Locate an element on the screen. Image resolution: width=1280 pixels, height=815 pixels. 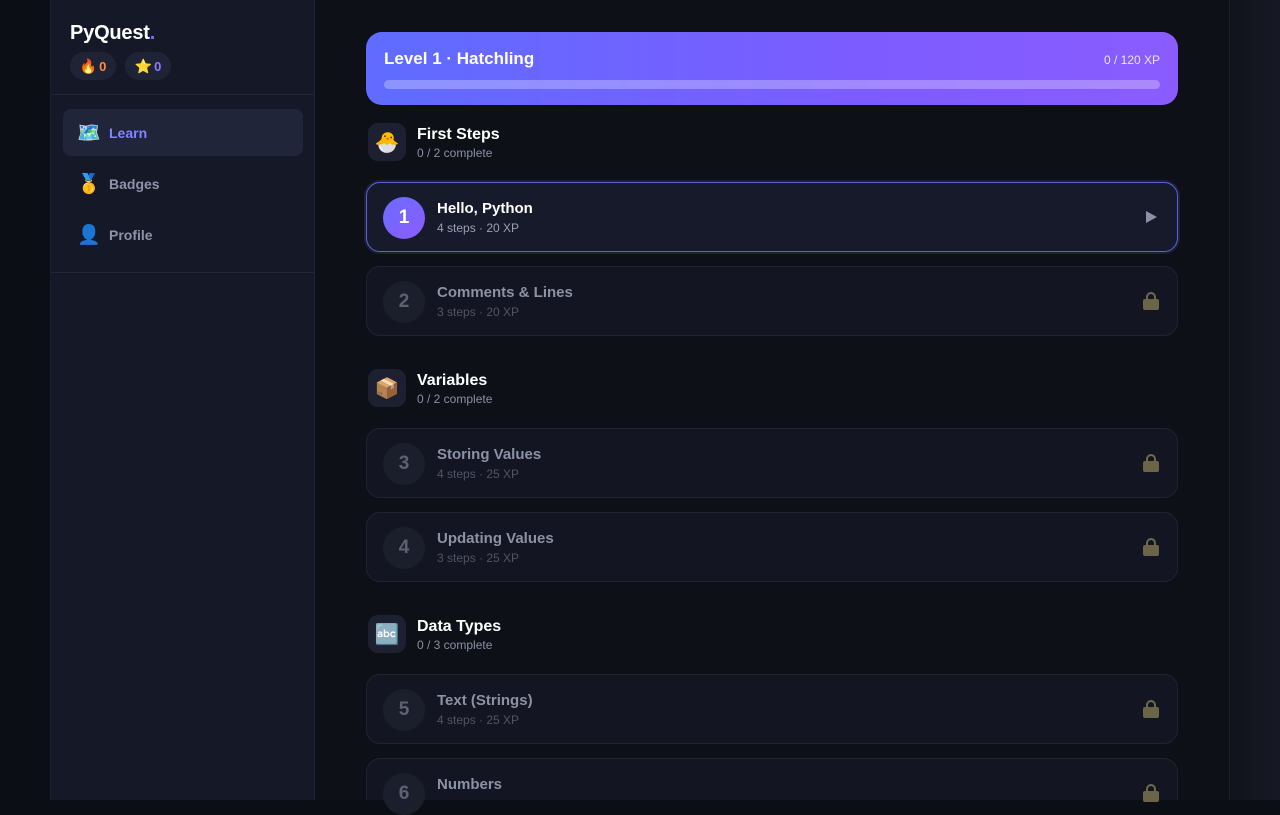
sidebar-item-learn: 🗺️ Learn is located at coordinates (183, 132).